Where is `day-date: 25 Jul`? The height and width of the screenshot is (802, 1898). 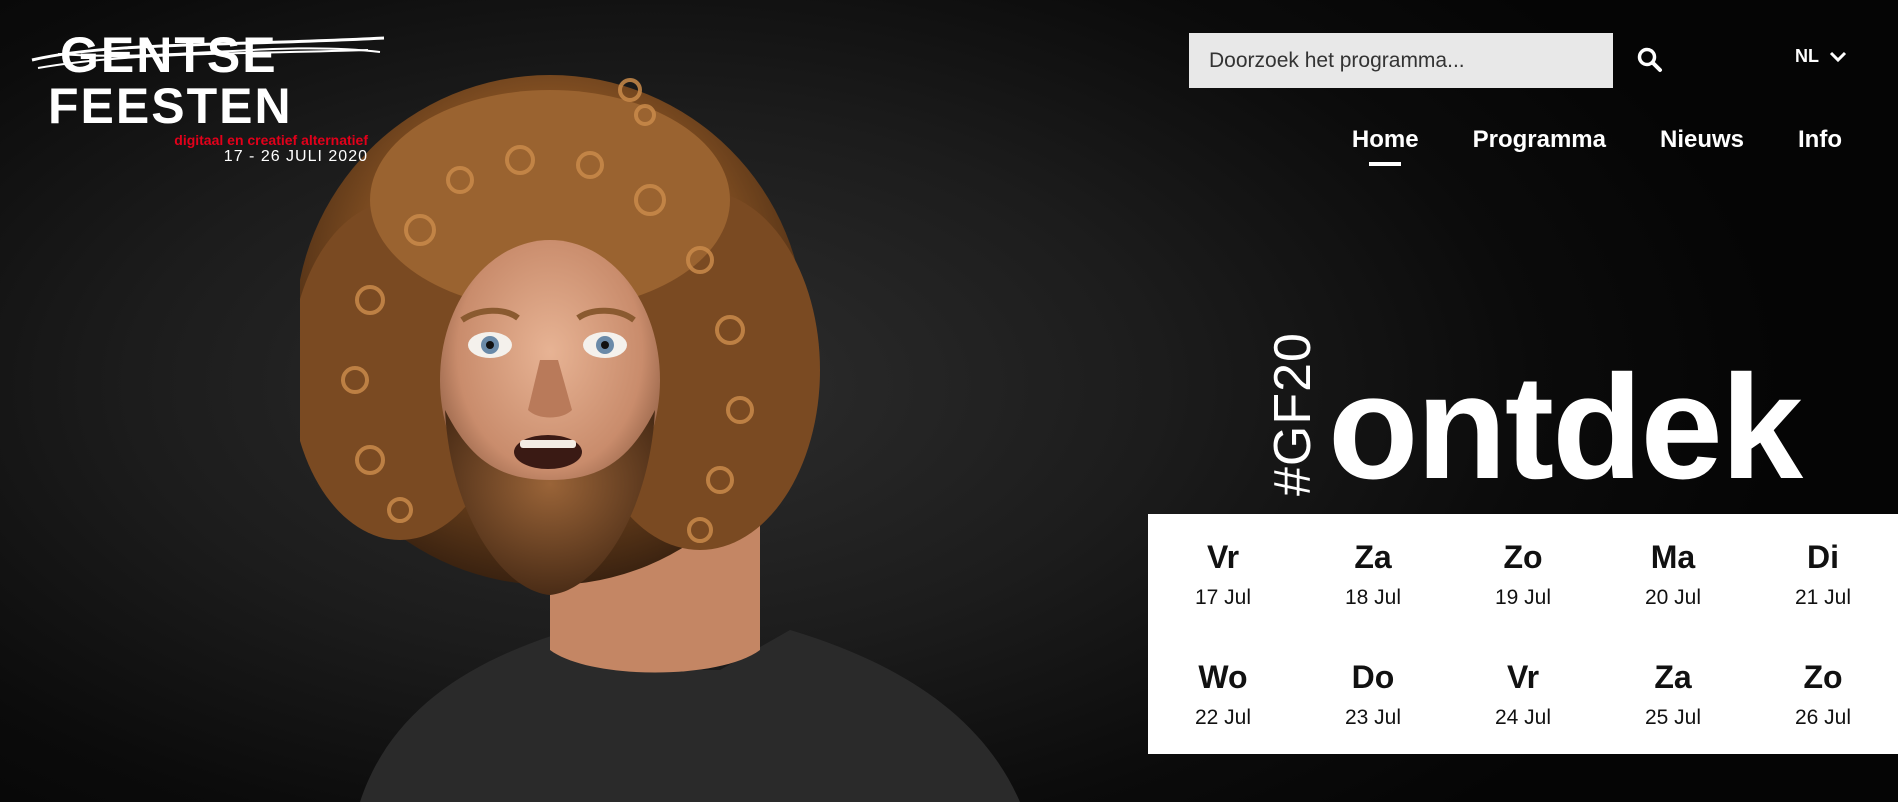
day-date: 25 Jul is located at coordinates (1673, 717).